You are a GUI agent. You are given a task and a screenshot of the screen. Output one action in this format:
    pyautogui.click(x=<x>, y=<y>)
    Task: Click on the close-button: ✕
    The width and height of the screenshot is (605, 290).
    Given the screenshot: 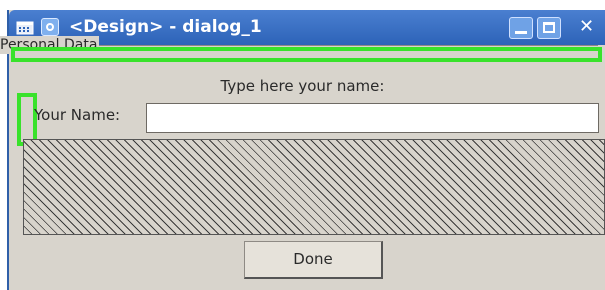 What is the action you would take?
    pyautogui.click(x=586, y=27)
    